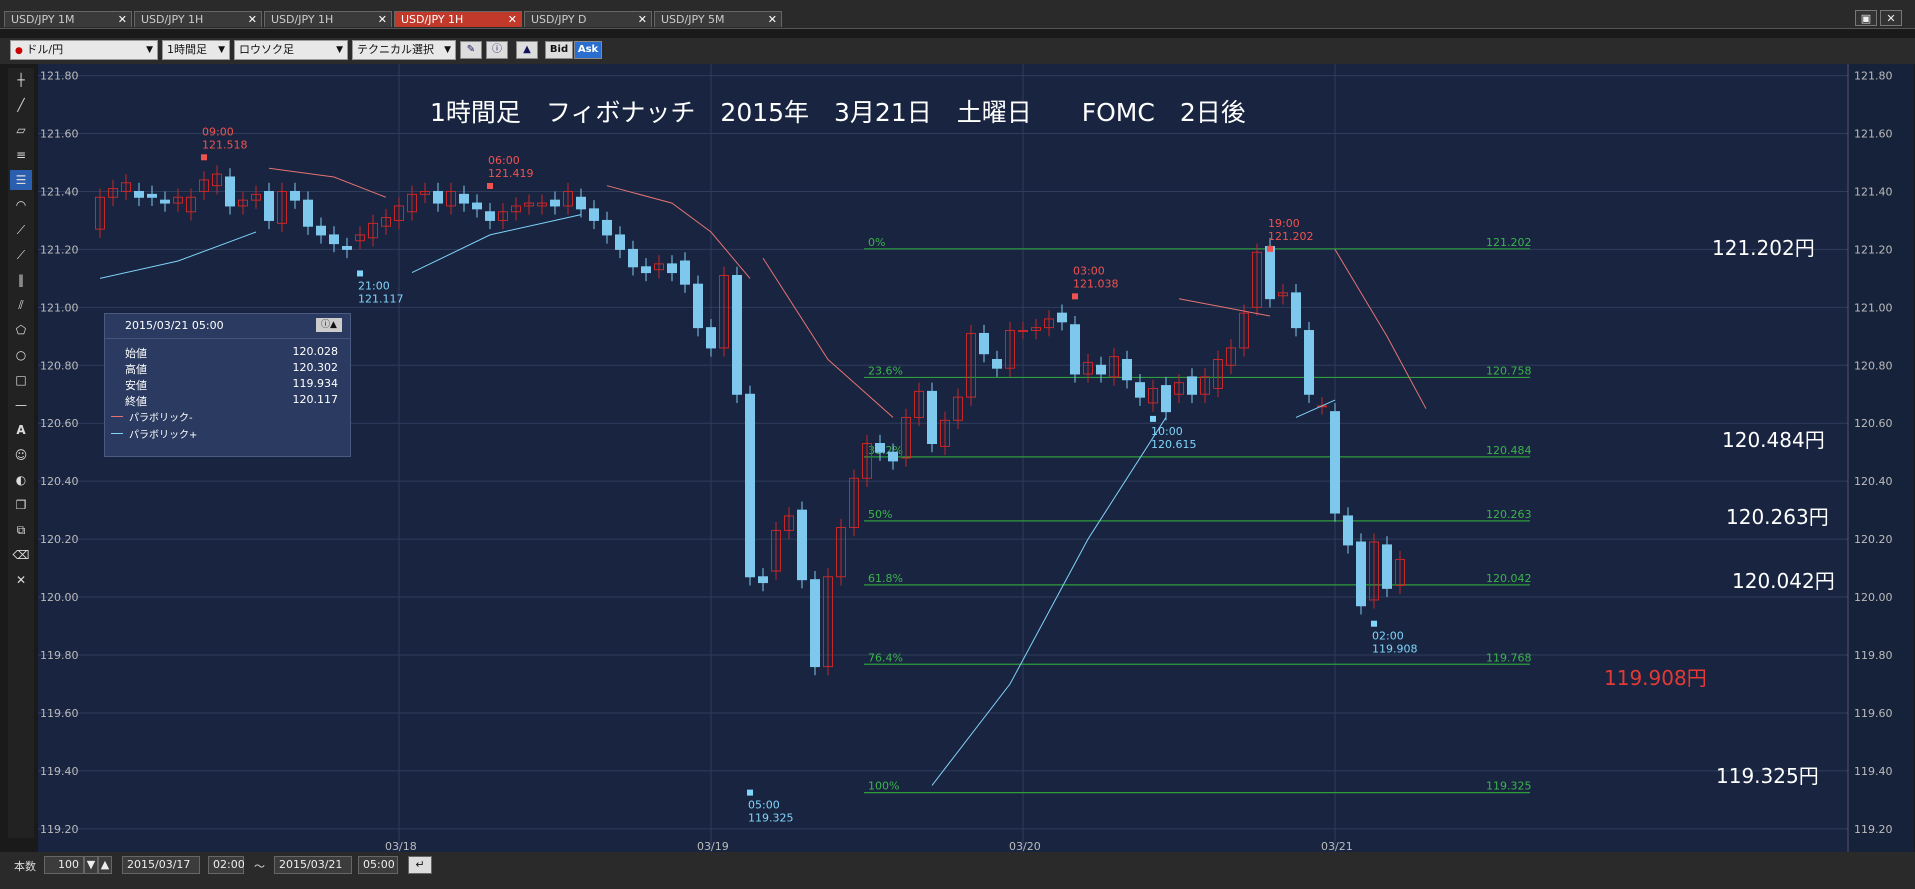 This screenshot has width=1915, height=889. Describe the element at coordinates (25, 866) in the screenshot. I see `count-label: 本数` at that location.